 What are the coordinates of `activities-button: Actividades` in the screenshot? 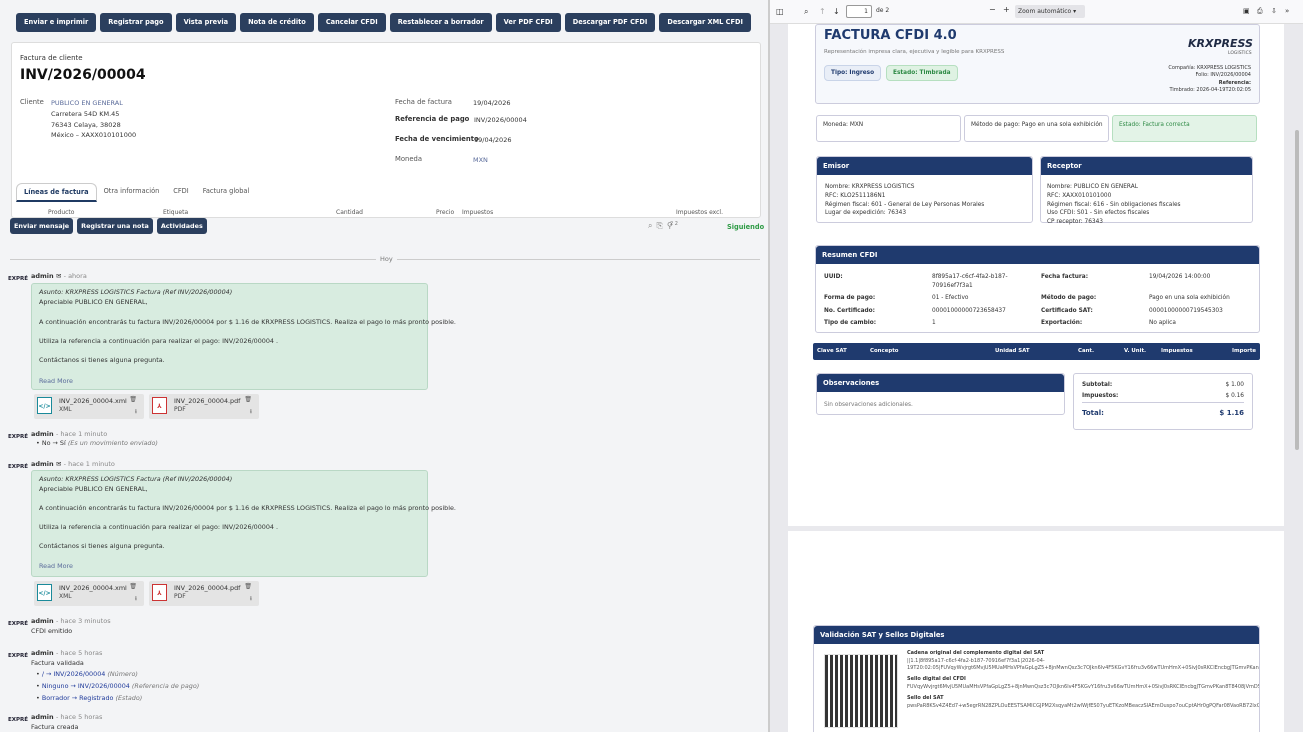 It's located at (181, 226).